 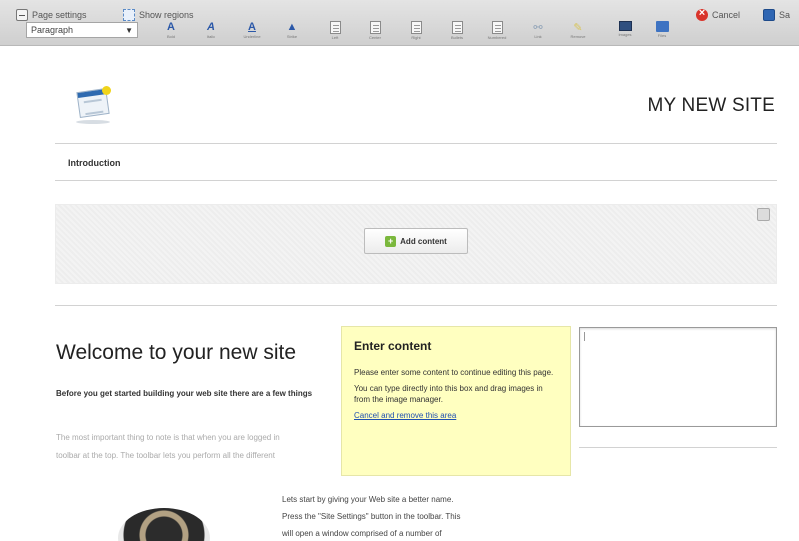 What do you see at coordinates (171, 27) in the screenshot?
I see `bold-icon: A` at bounding box center [171, 27].